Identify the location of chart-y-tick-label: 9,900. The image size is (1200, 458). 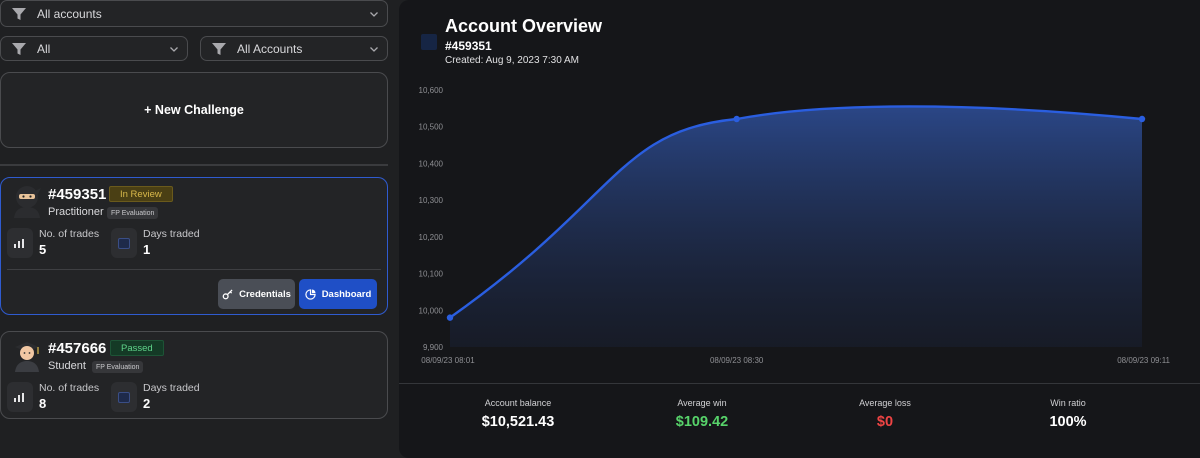
(433, 347).